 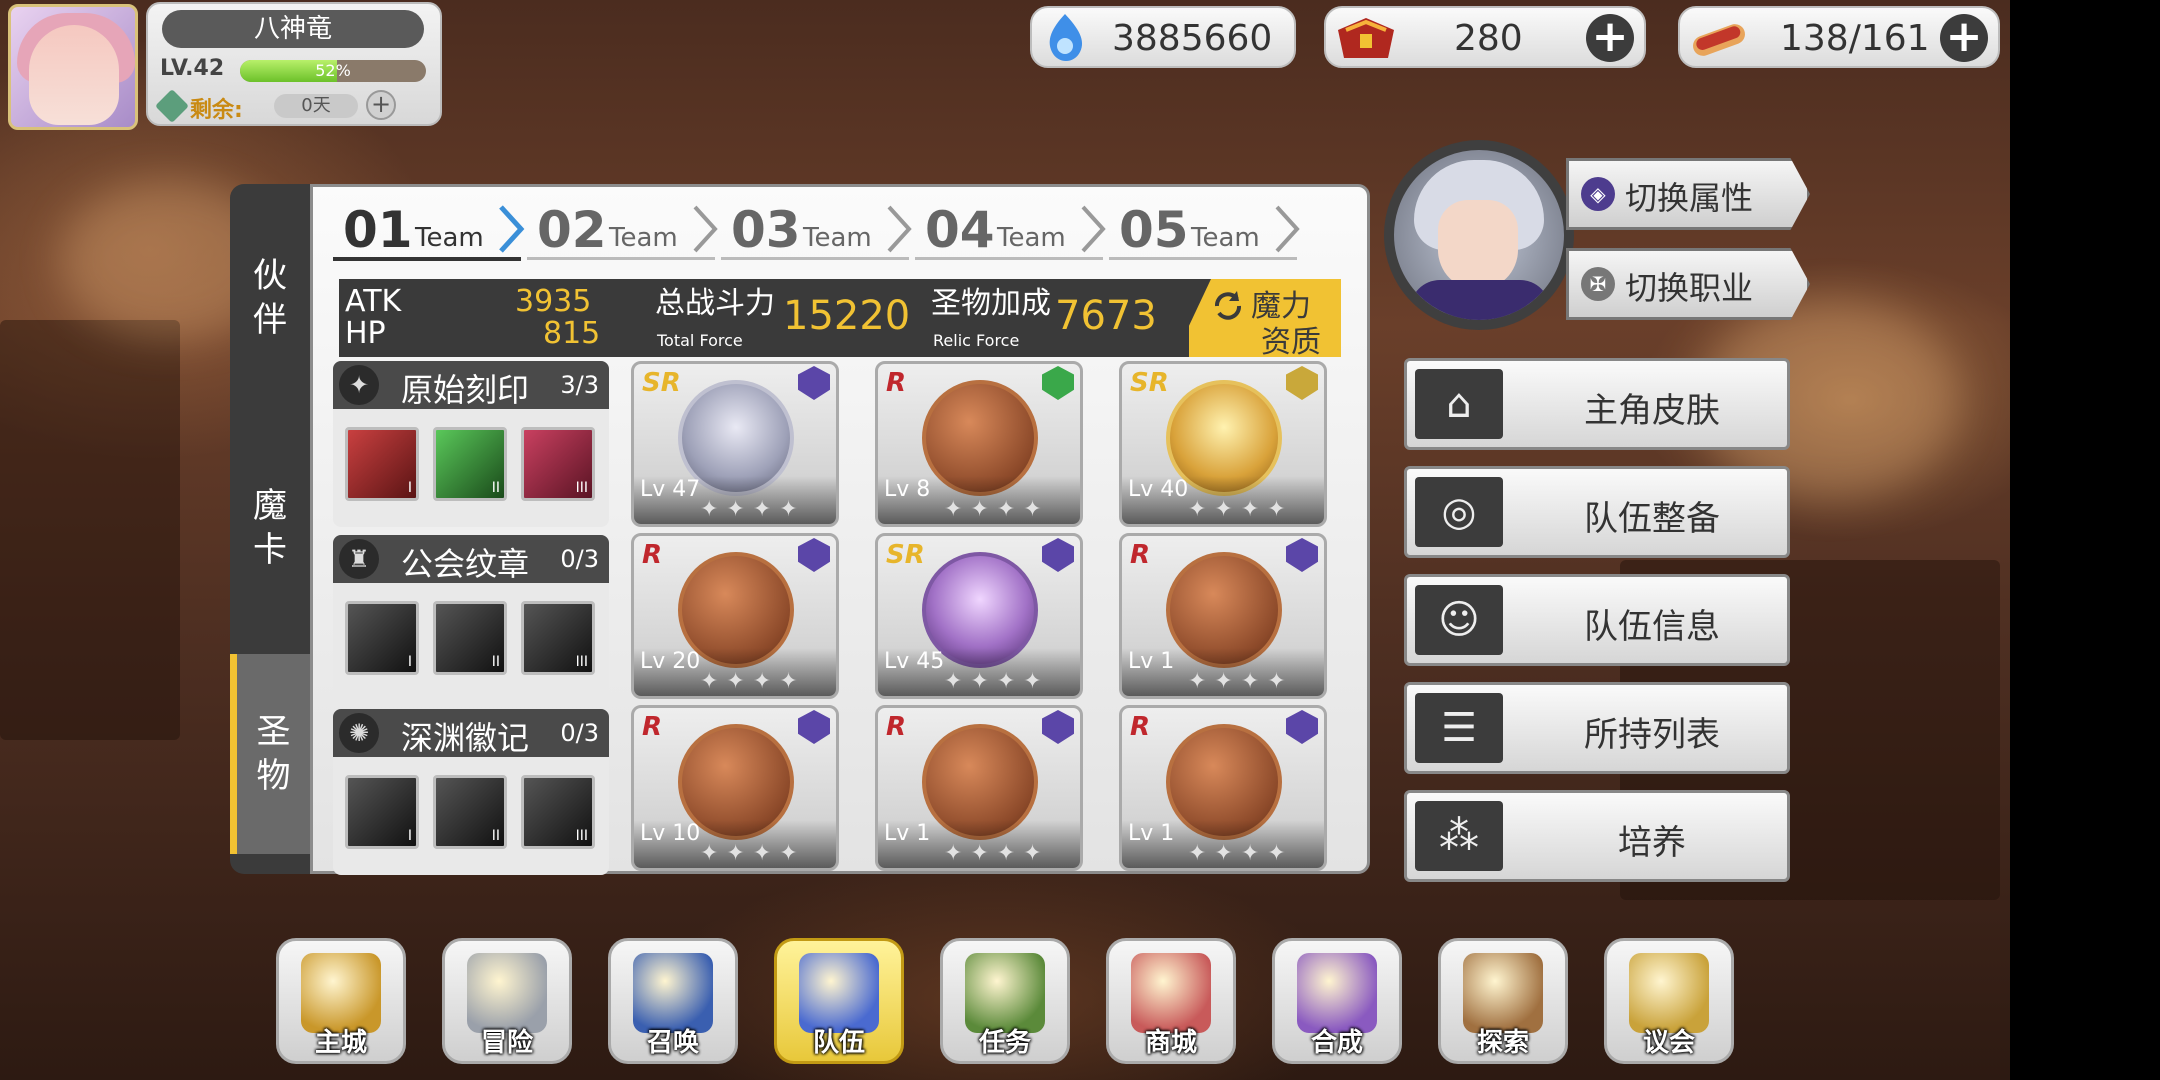 What do you see at coordinates (976, 340) in the screenshot?
I see `relic-force-sub: Relic Force` at bounding box center [976, 340].